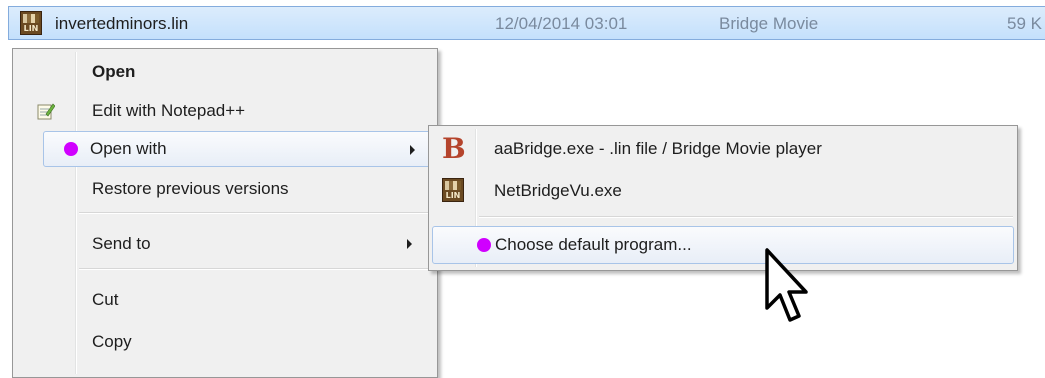 The width and height of the screenshot is (1045, 378). I want to click on menu-item-label: NetBridgeVu.exe, so click(558, 190).